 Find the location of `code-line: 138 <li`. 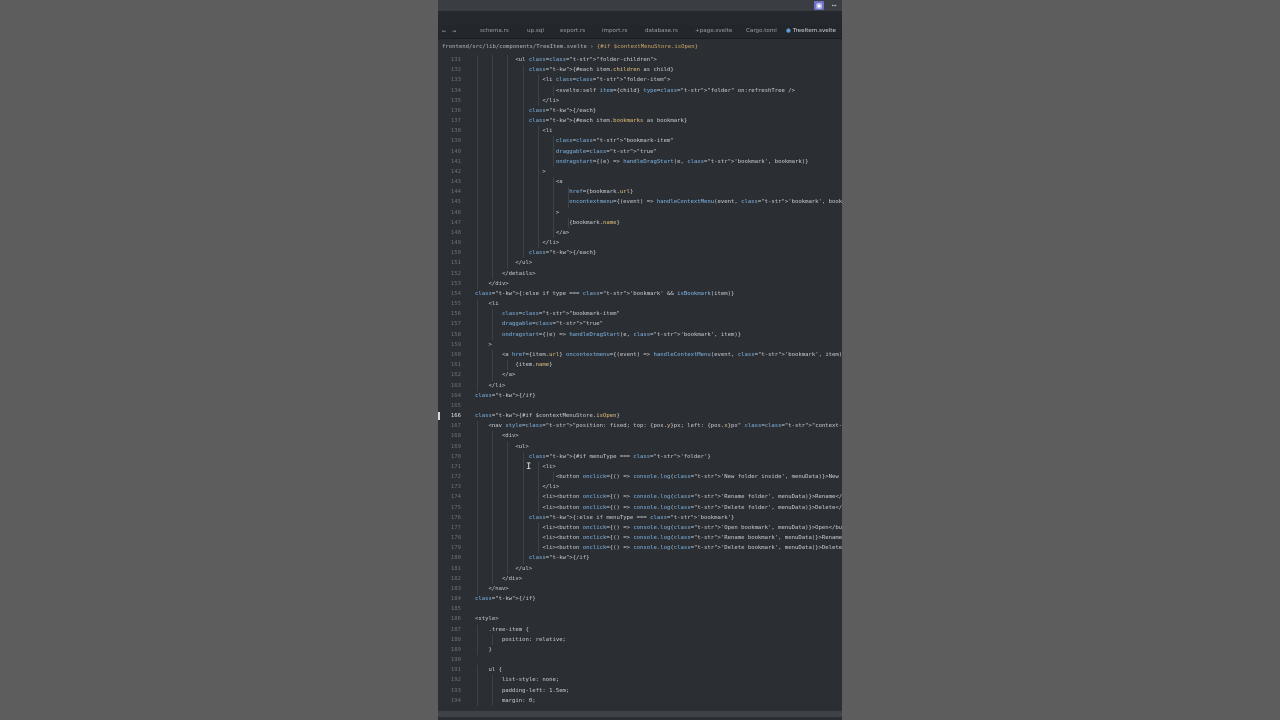

code-line: 138 <li is located at coordinates (640, 131).